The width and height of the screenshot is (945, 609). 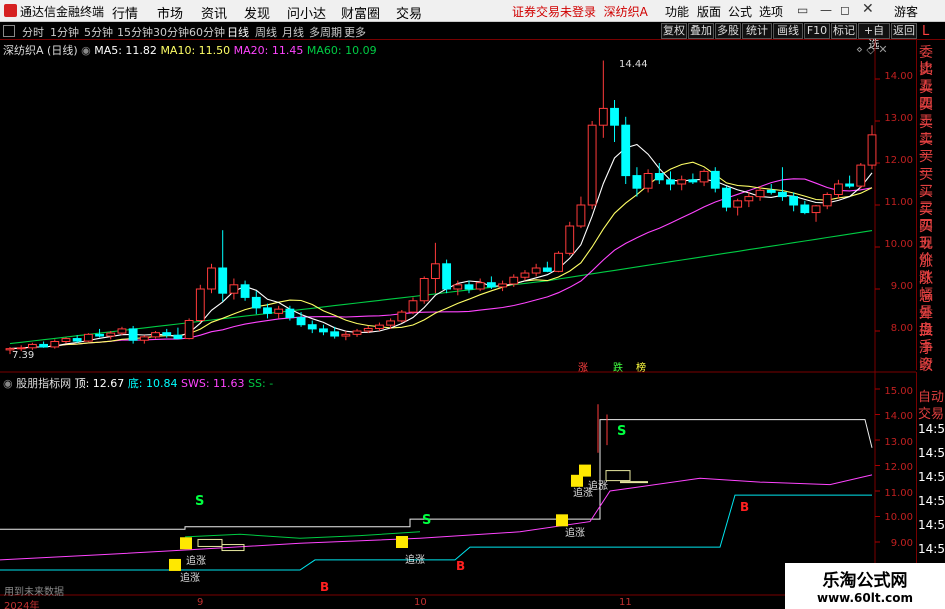 I want to click on ind-y-tick: 15.00, so click(x=898, y=391).